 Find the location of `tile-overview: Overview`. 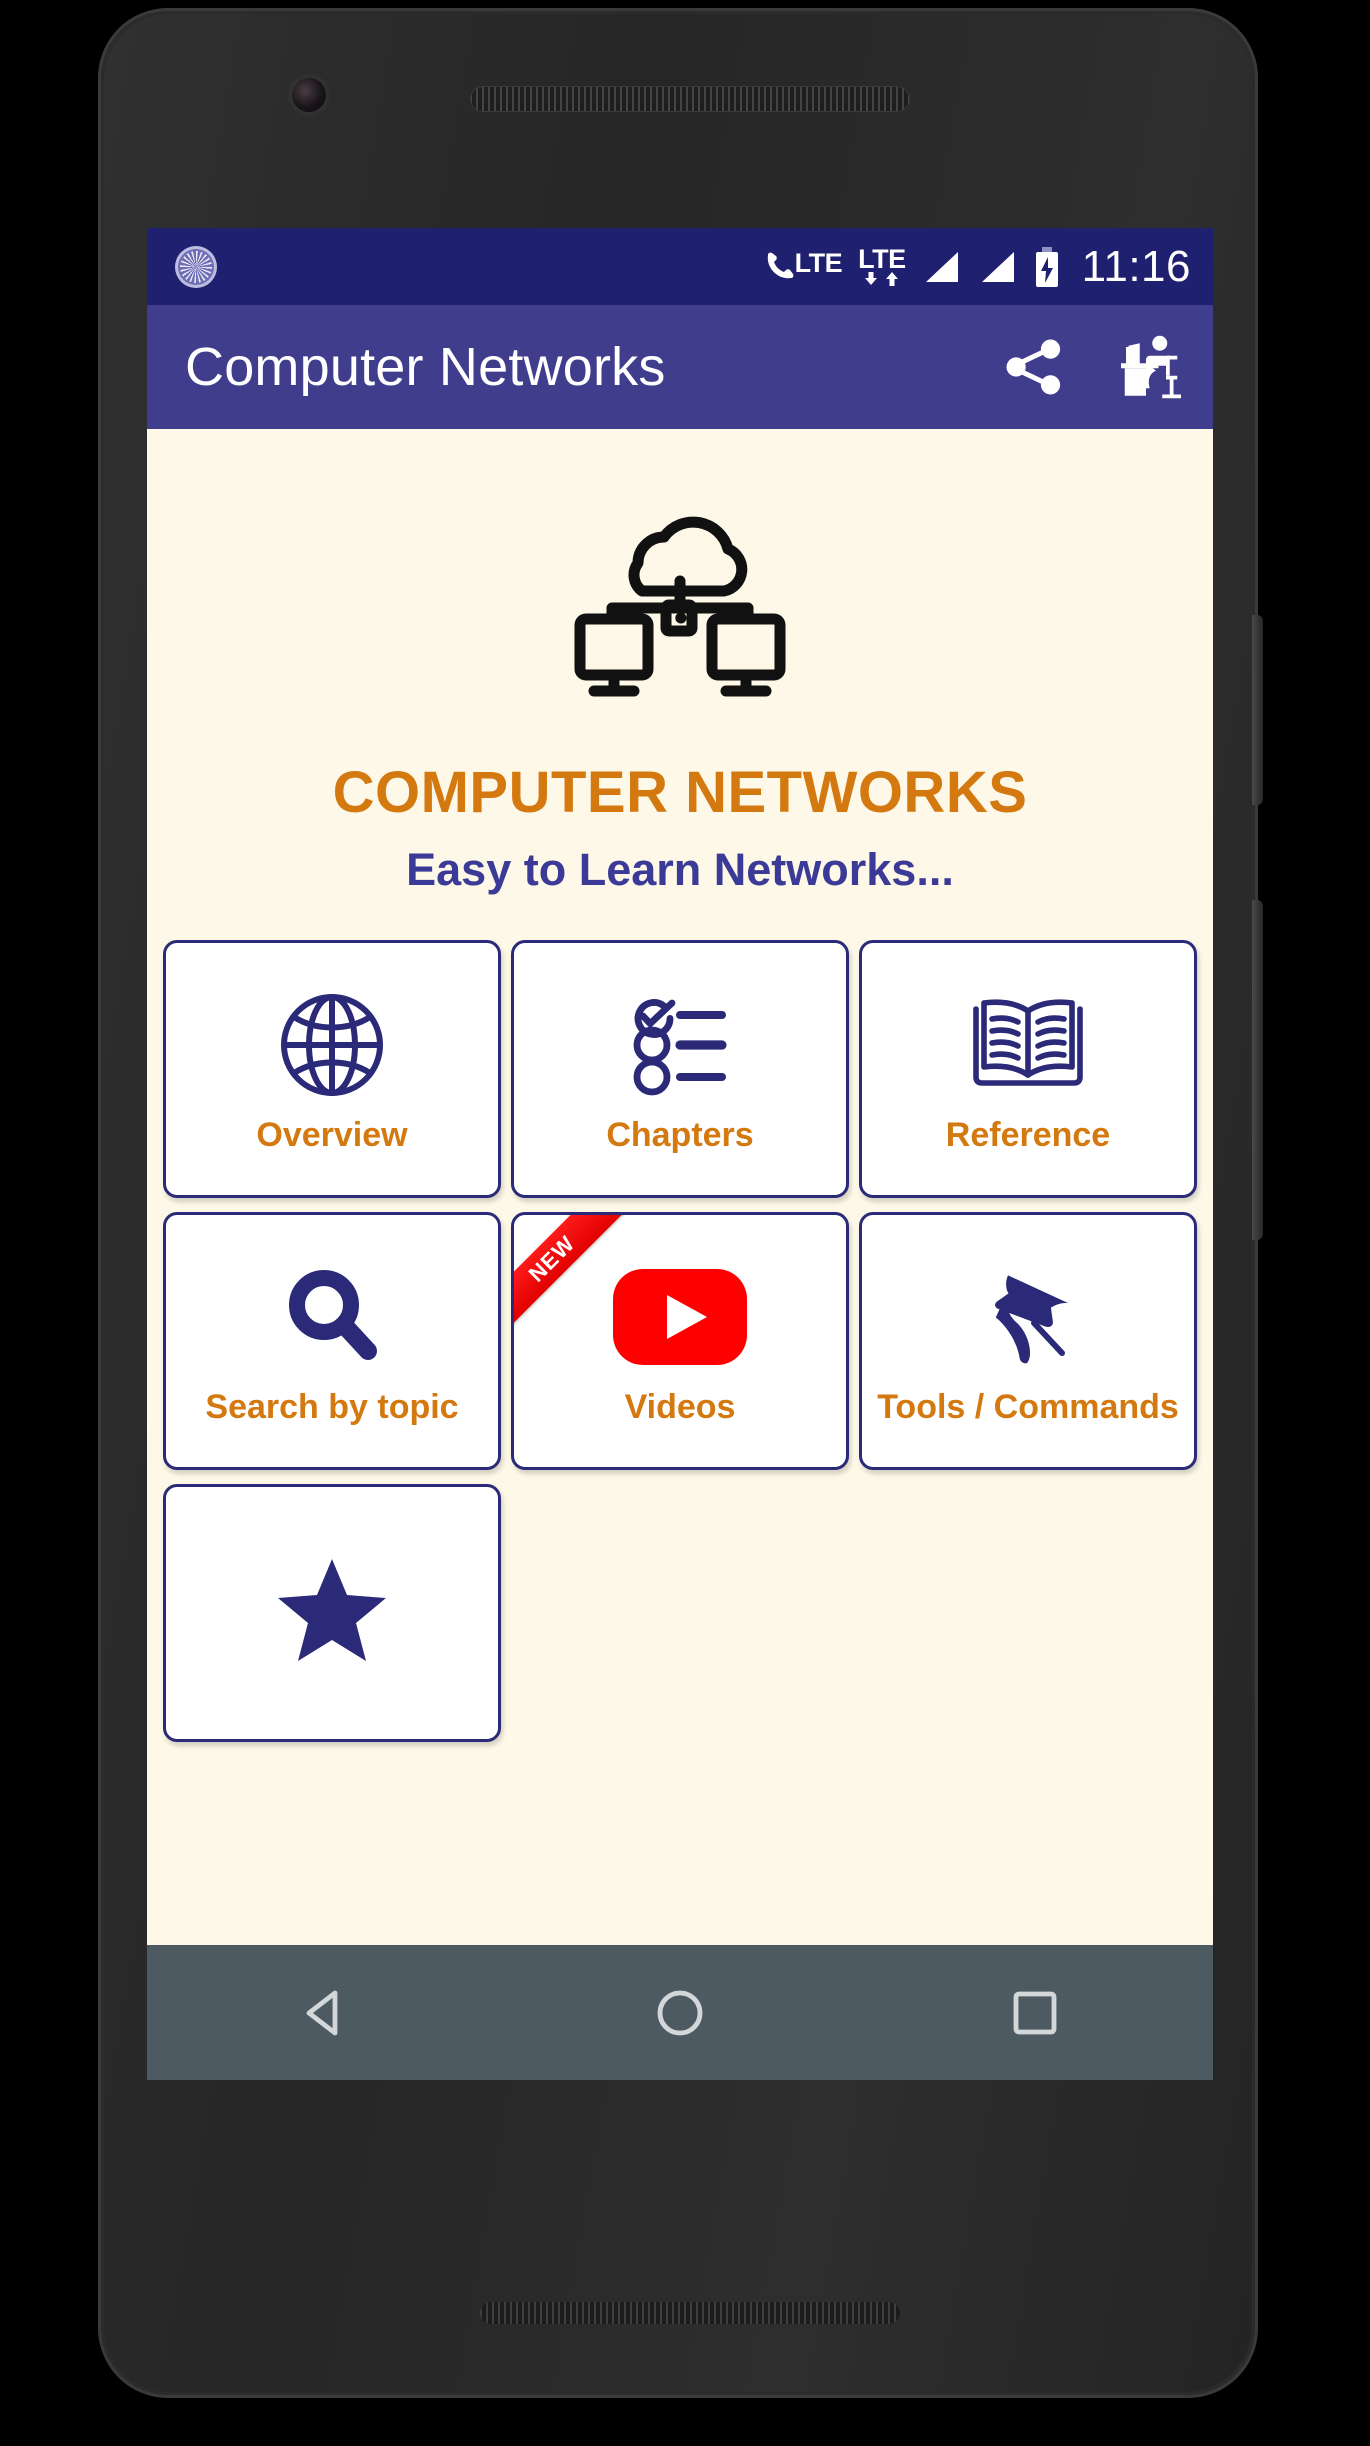

tile-overview: Overview is located at coordinates (332, 1069).